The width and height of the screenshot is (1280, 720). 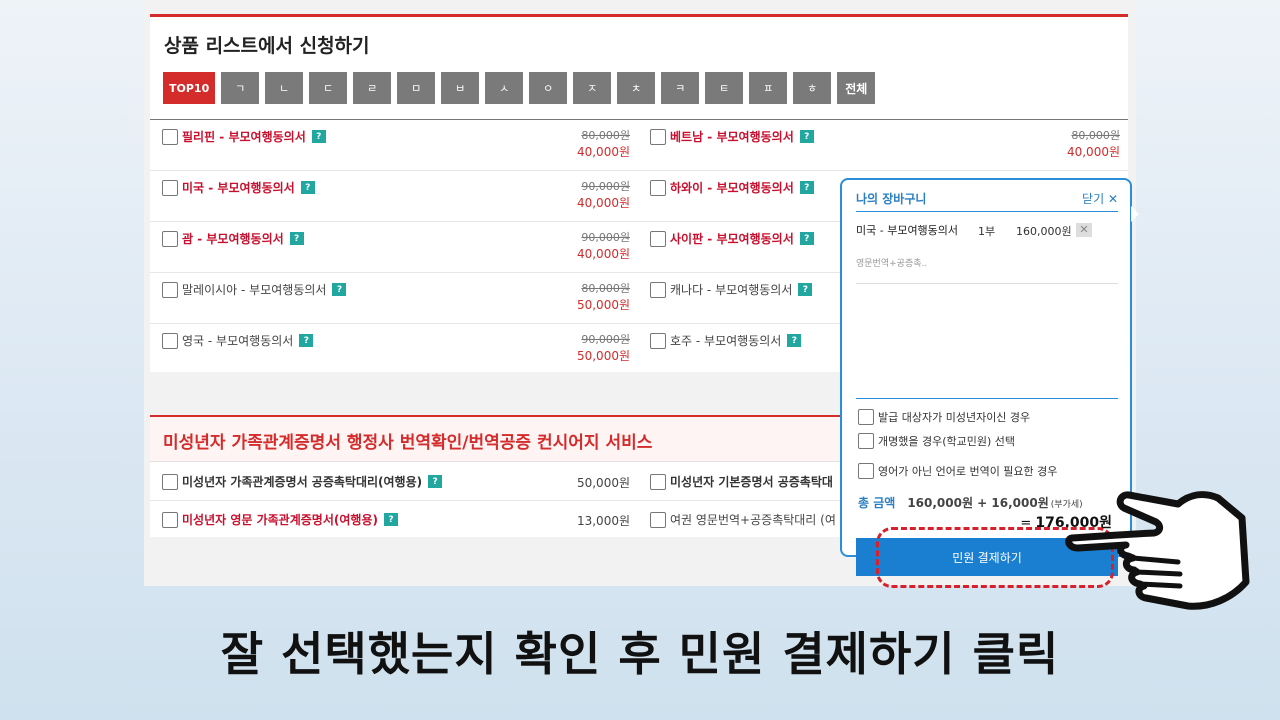 I want to click on list-item: 말레이시아 - 부모여행동의서 ?, so click(x=254, y=289).